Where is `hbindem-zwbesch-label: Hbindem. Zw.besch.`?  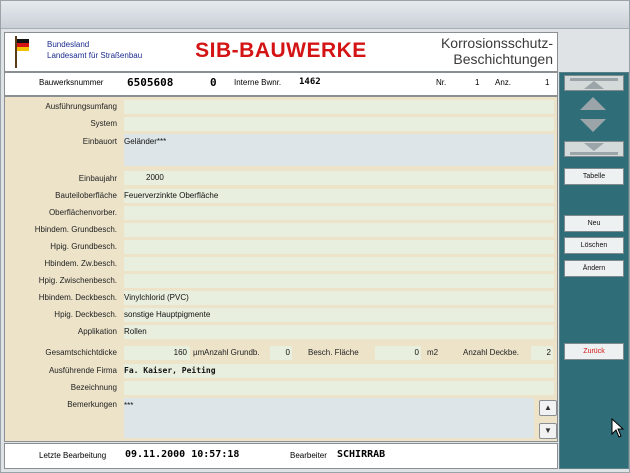
hbindem-zwbesch-label: Hbindem. Zw.besch. is located at coordinates (80, 263).